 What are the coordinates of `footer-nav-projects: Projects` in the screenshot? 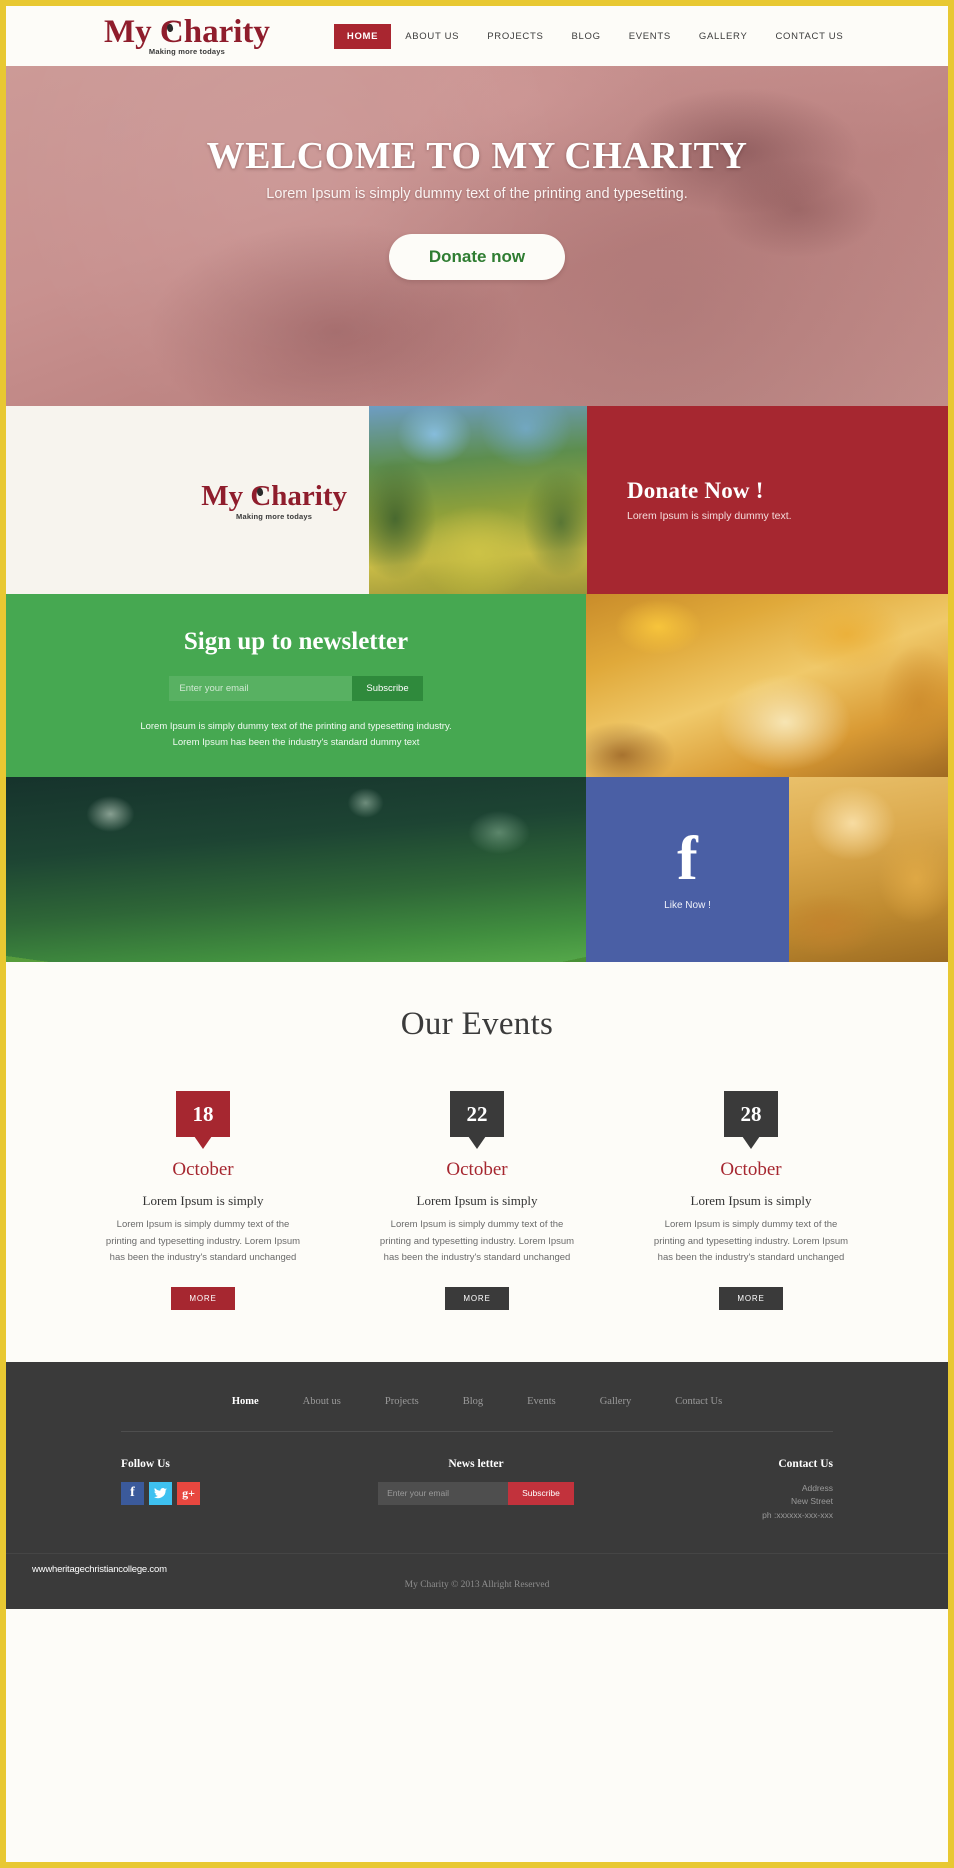 It's located at (402, 1401).